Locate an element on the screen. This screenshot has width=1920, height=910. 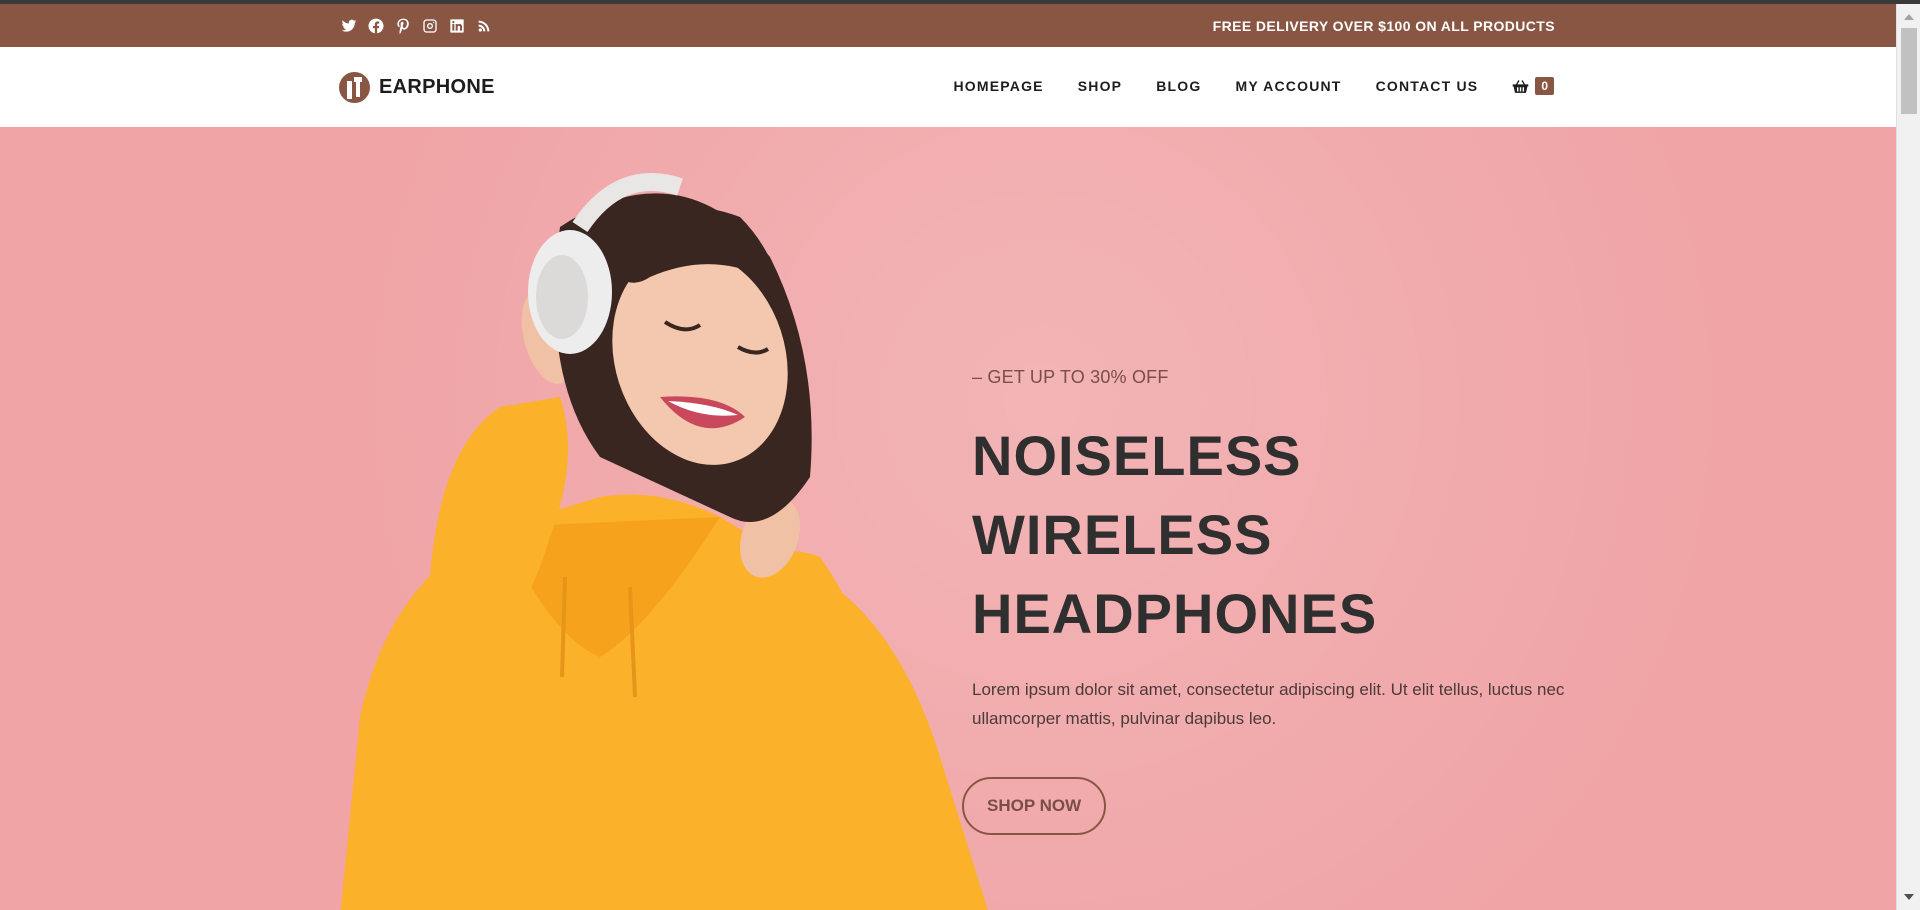
scroll-down-arrow-icon is located at coordinates (1909, 897).